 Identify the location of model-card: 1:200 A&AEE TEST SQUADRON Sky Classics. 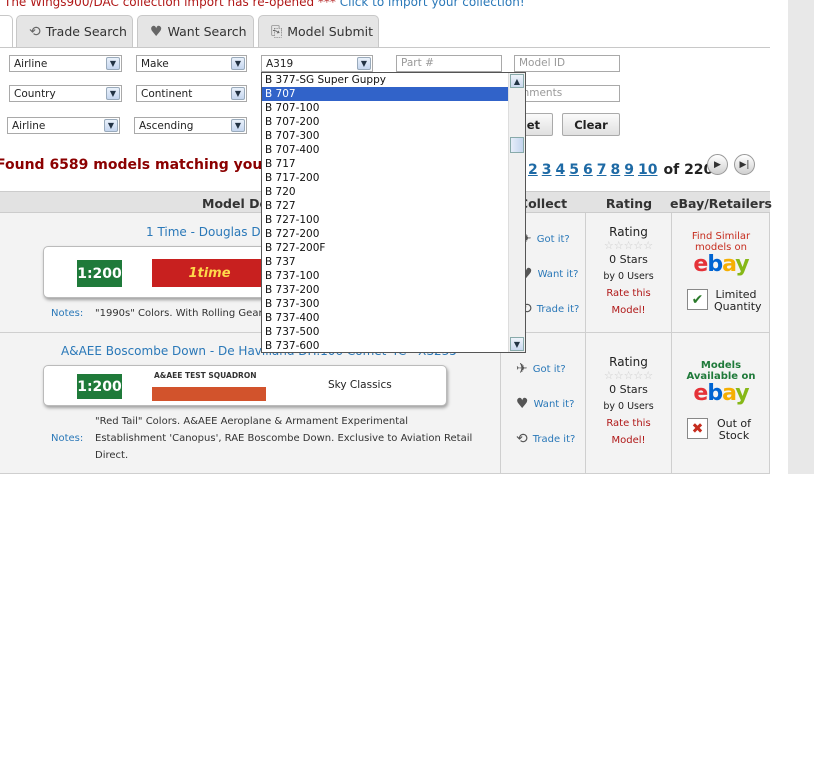
(245, 385).